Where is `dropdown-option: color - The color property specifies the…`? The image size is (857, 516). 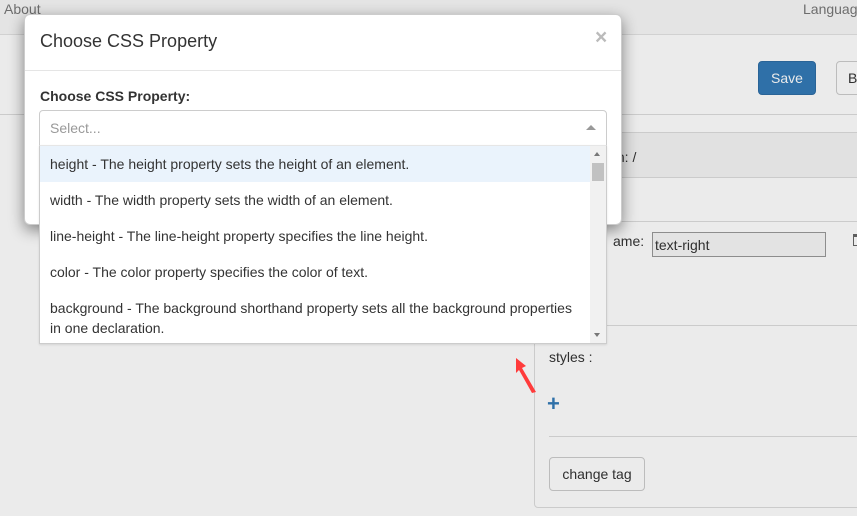 dropdown-option: color - The color property specifies the… is located at coordinates (315, 272).